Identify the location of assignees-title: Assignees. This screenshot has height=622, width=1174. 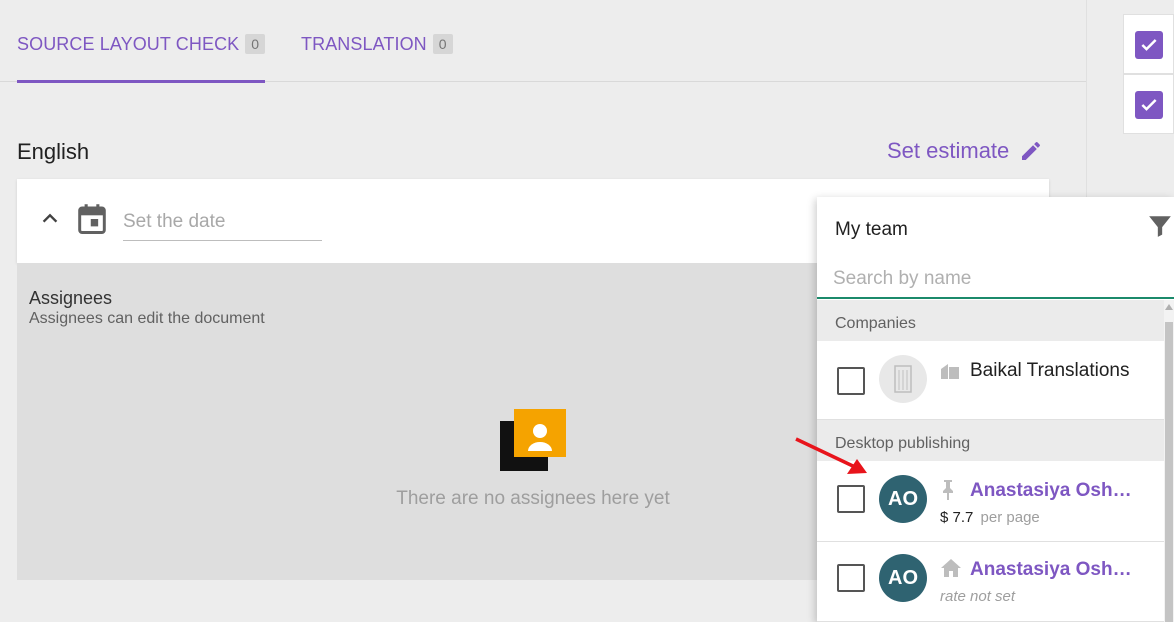
(71, 298).